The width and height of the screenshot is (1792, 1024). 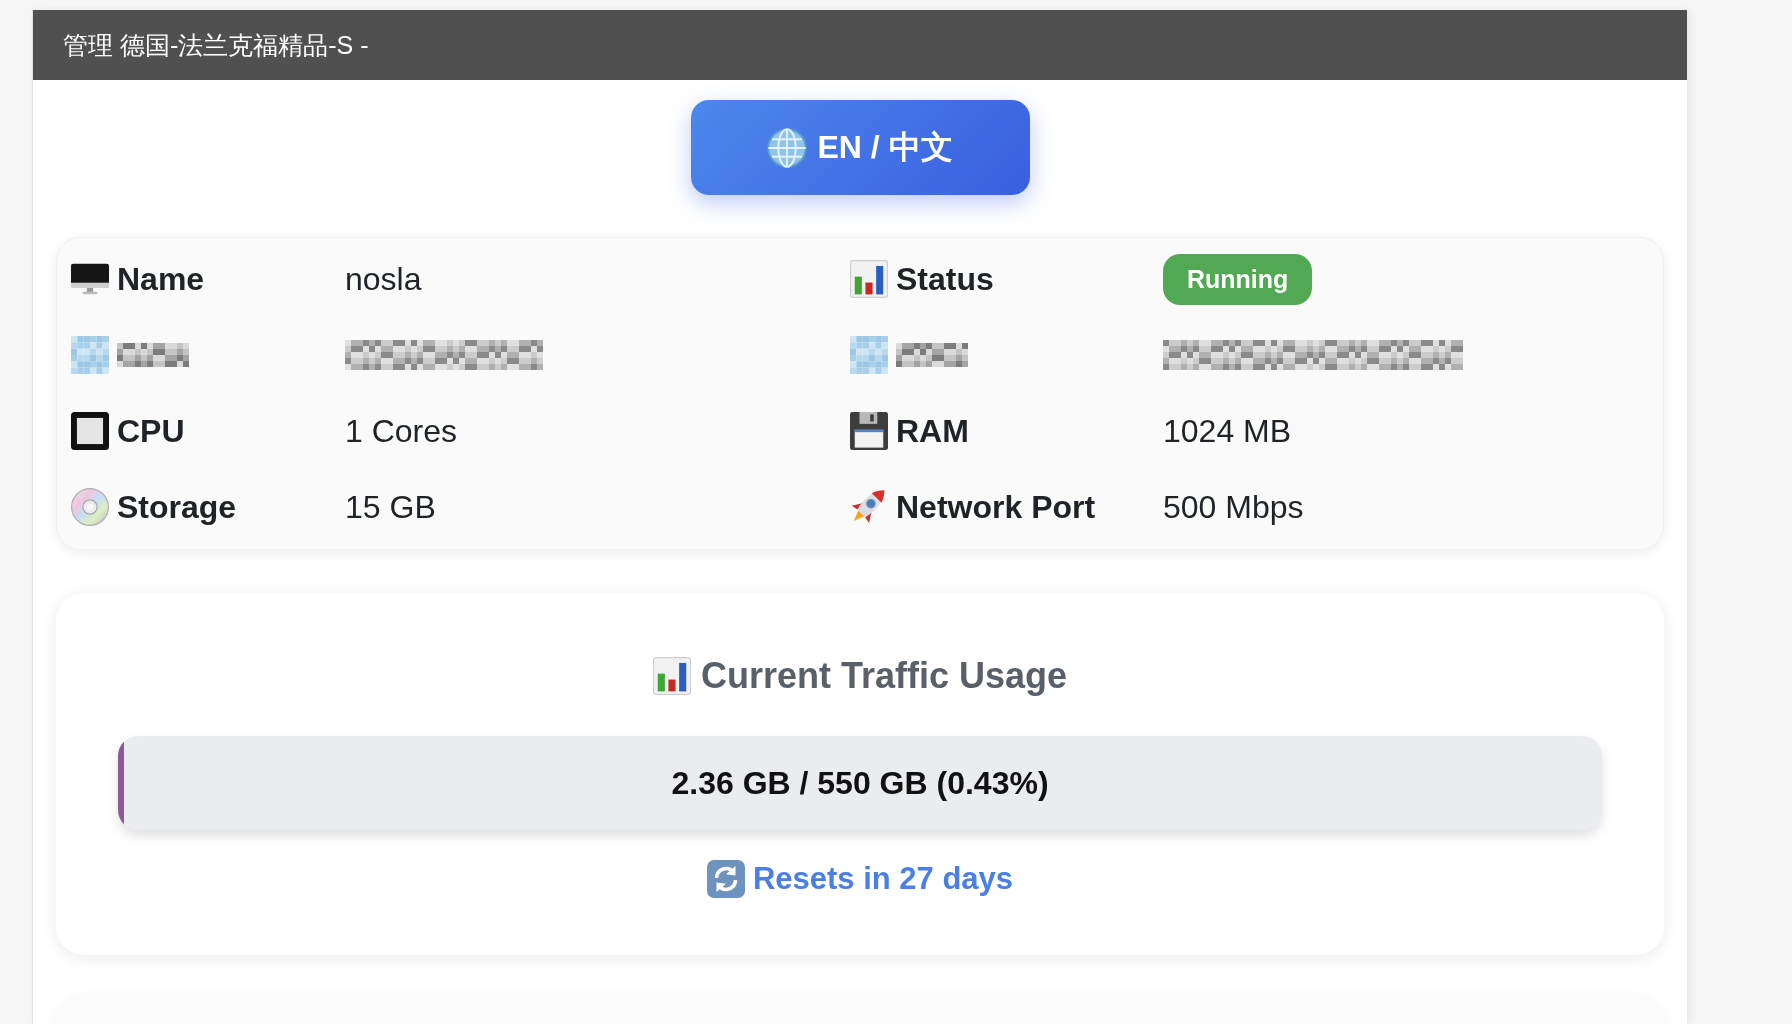 I want to click on field-label: Storage, so click(x=177, y=507).